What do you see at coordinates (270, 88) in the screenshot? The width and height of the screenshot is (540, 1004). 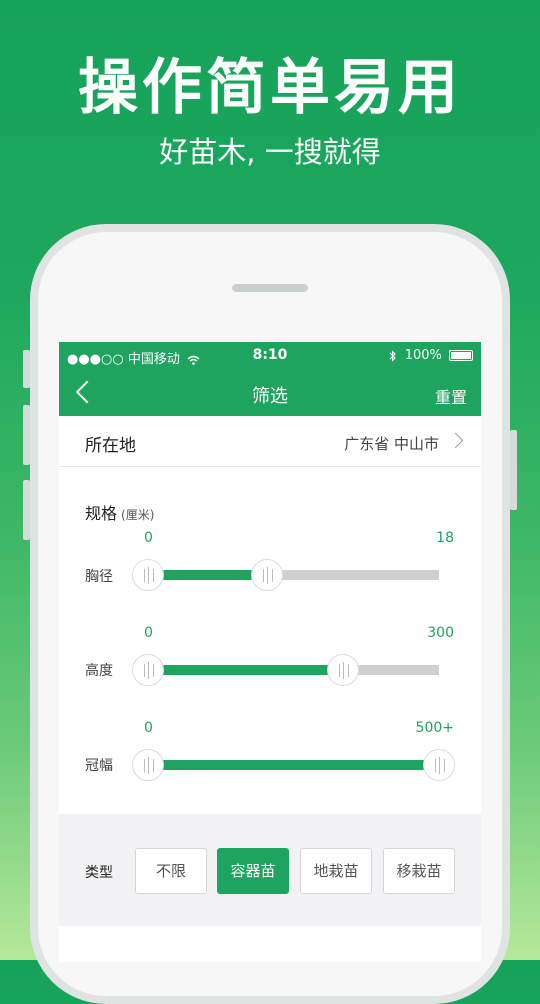 I see `promo-headline: 操作简单易用` at bounding box center [270, 88].